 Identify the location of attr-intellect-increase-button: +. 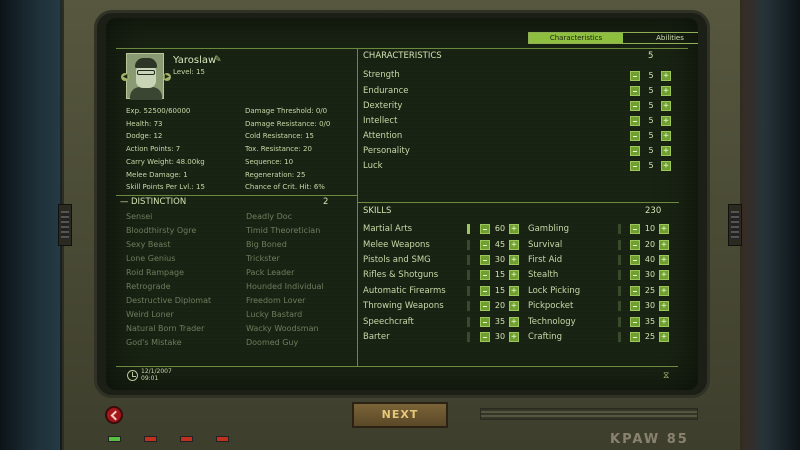
(666, 121).